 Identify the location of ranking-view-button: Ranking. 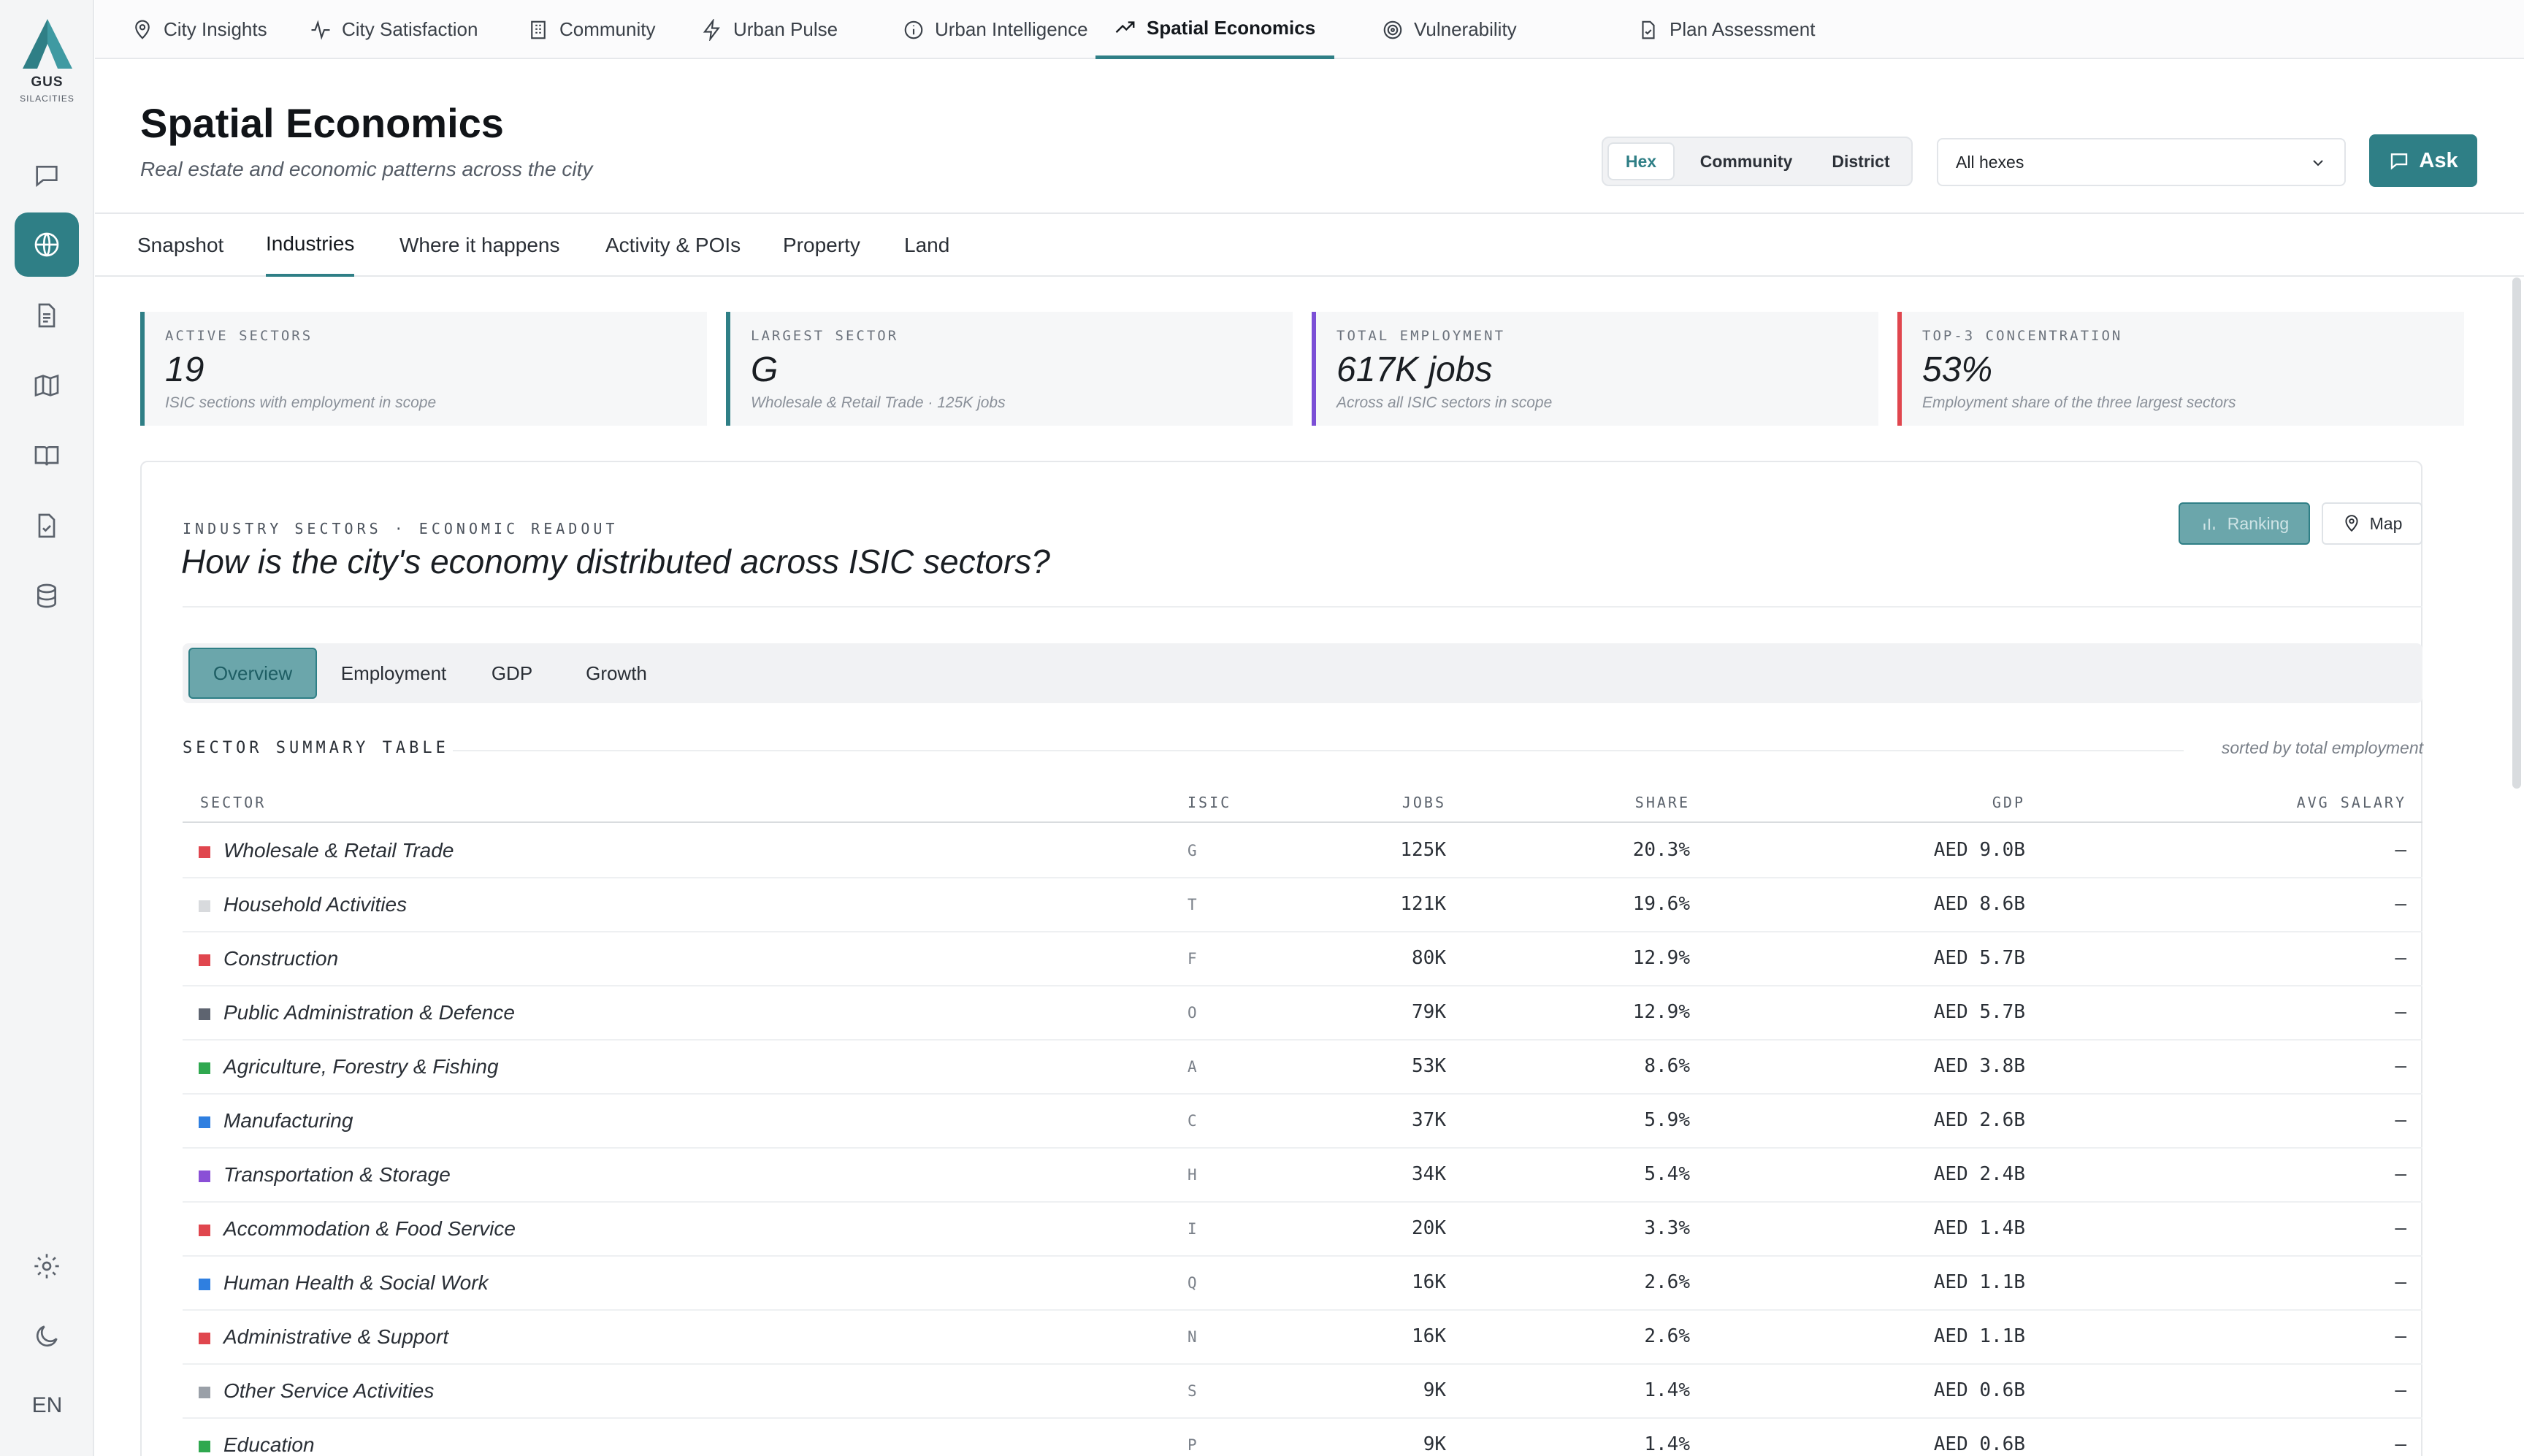
(2244, 523).